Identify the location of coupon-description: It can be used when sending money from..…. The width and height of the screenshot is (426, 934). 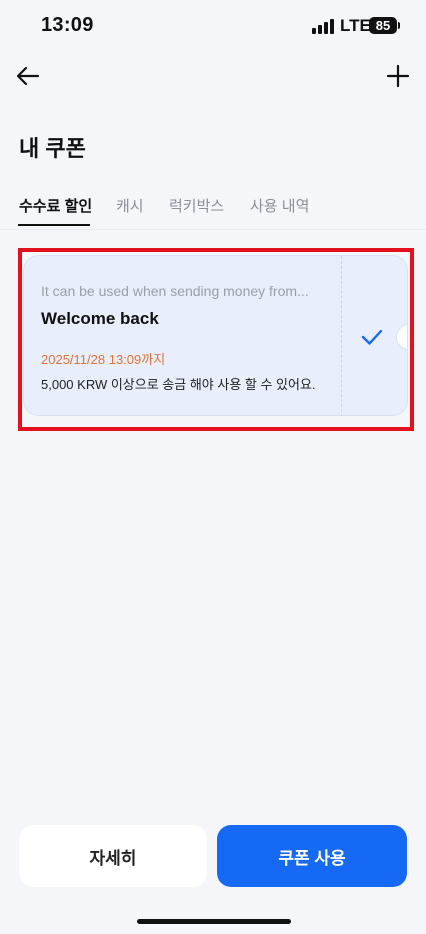
(175, 291).